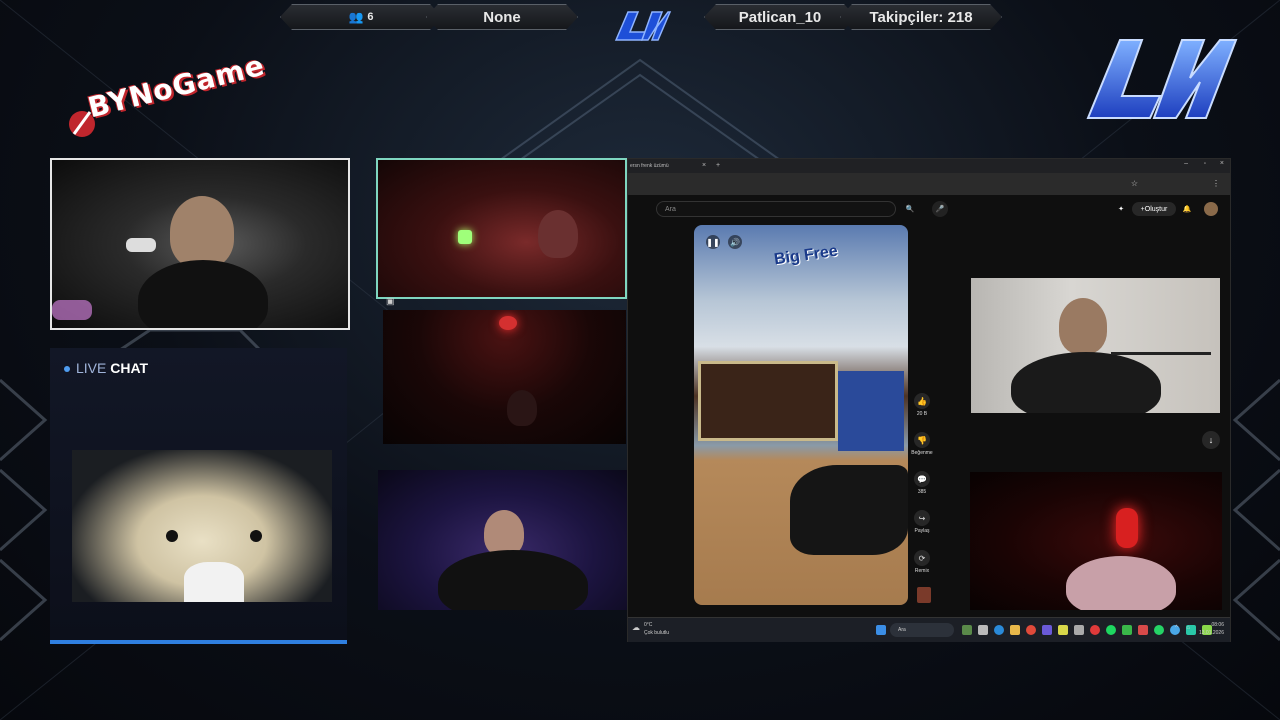 This screenshot has height=720, width=1280. What do you see at coordinates (922, 492) in the screenshot?
I see `comment-count: 385` at bounding box center [922, 492].